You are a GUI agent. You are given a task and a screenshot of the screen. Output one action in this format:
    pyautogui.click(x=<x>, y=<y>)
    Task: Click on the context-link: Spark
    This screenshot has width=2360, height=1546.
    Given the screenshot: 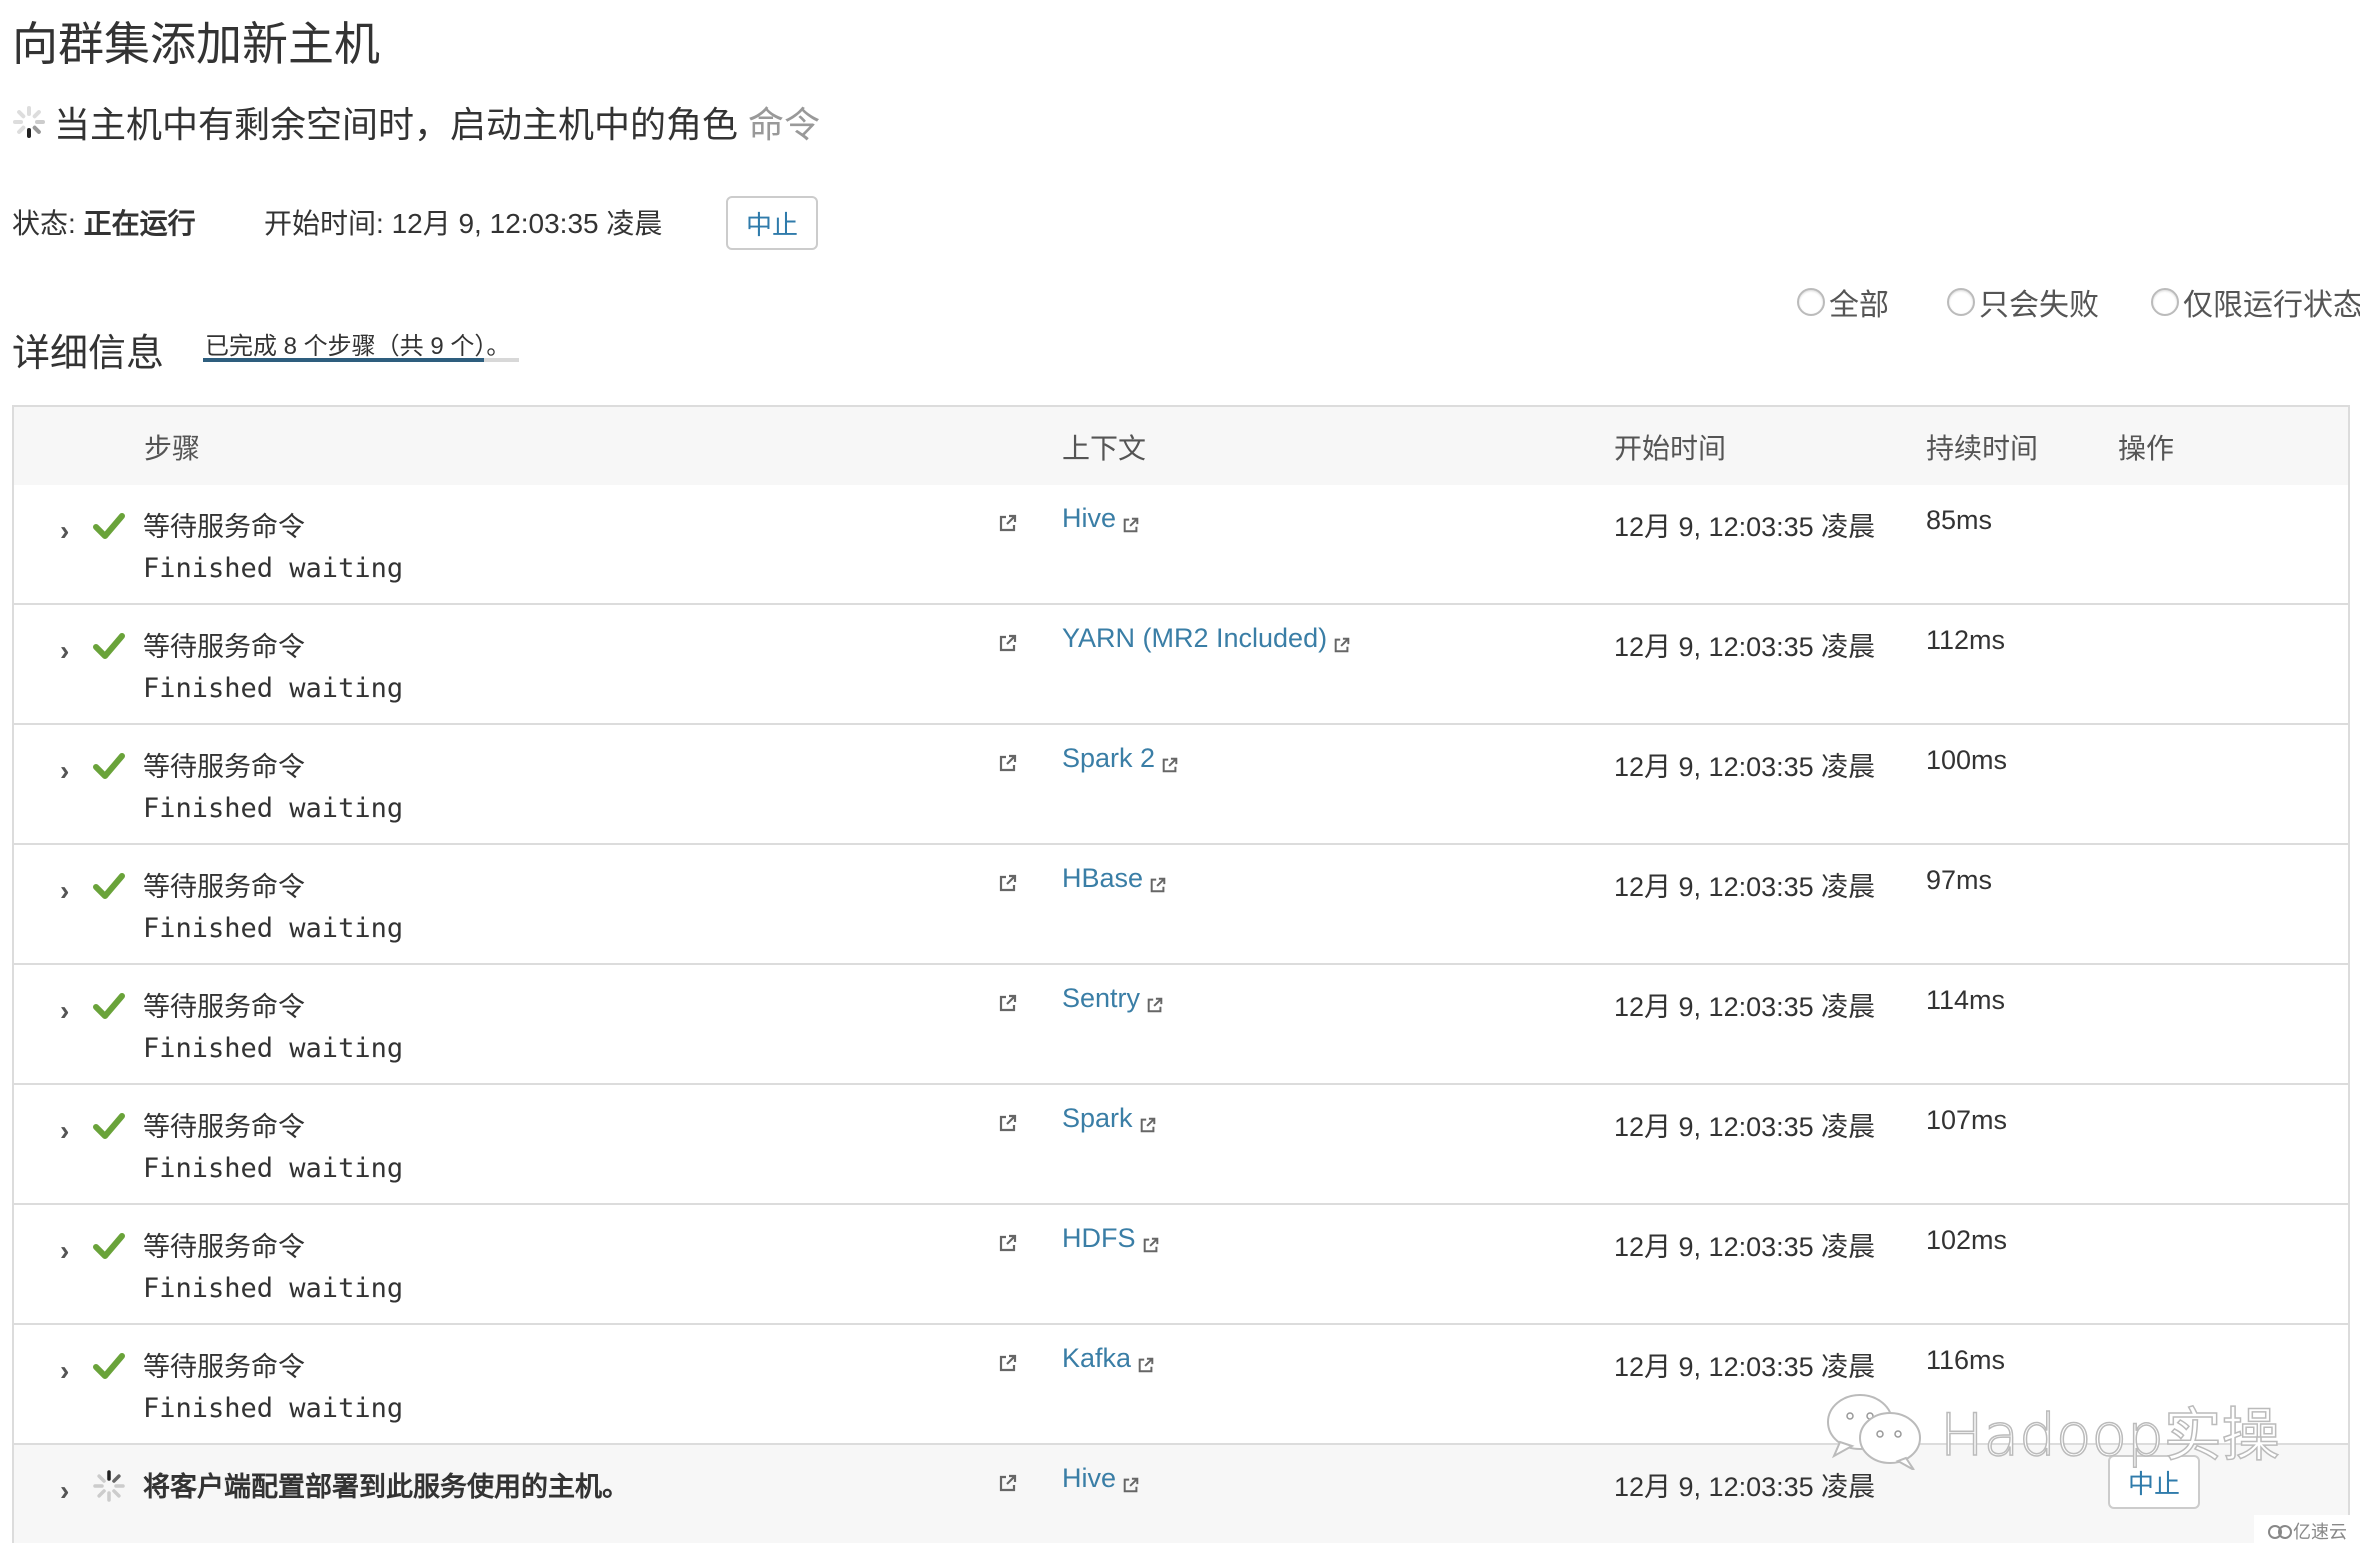 What is the action you would take?
    pyautogui.click(x=1109, y=1118)
    